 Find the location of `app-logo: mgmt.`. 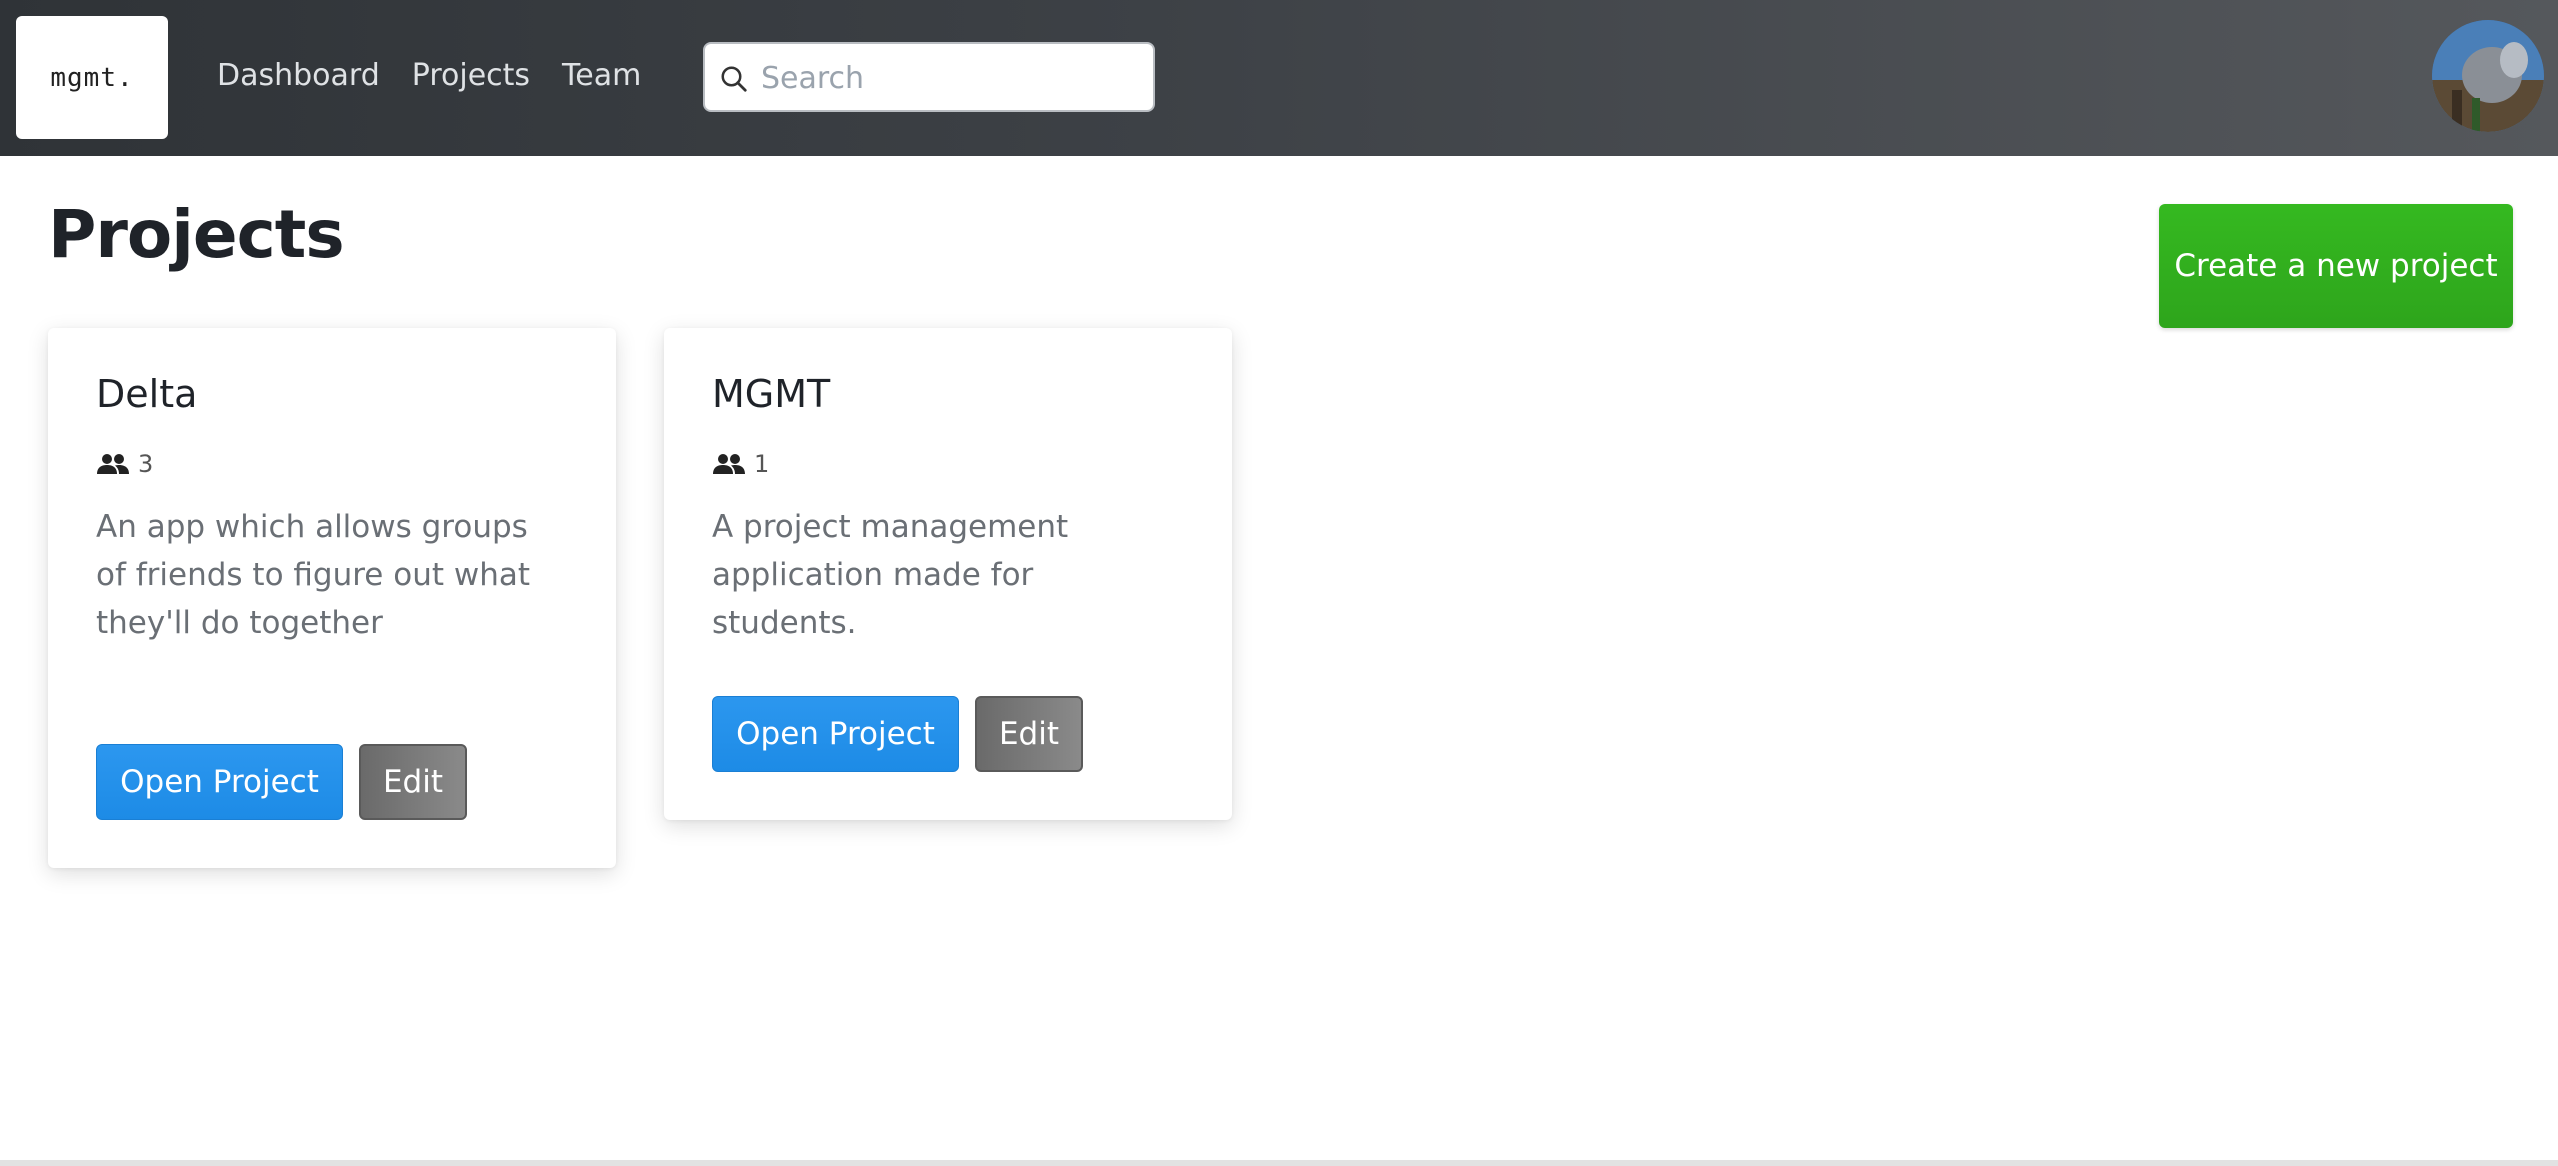

app-logo: mgmt. is located at coordinates (92, 77).